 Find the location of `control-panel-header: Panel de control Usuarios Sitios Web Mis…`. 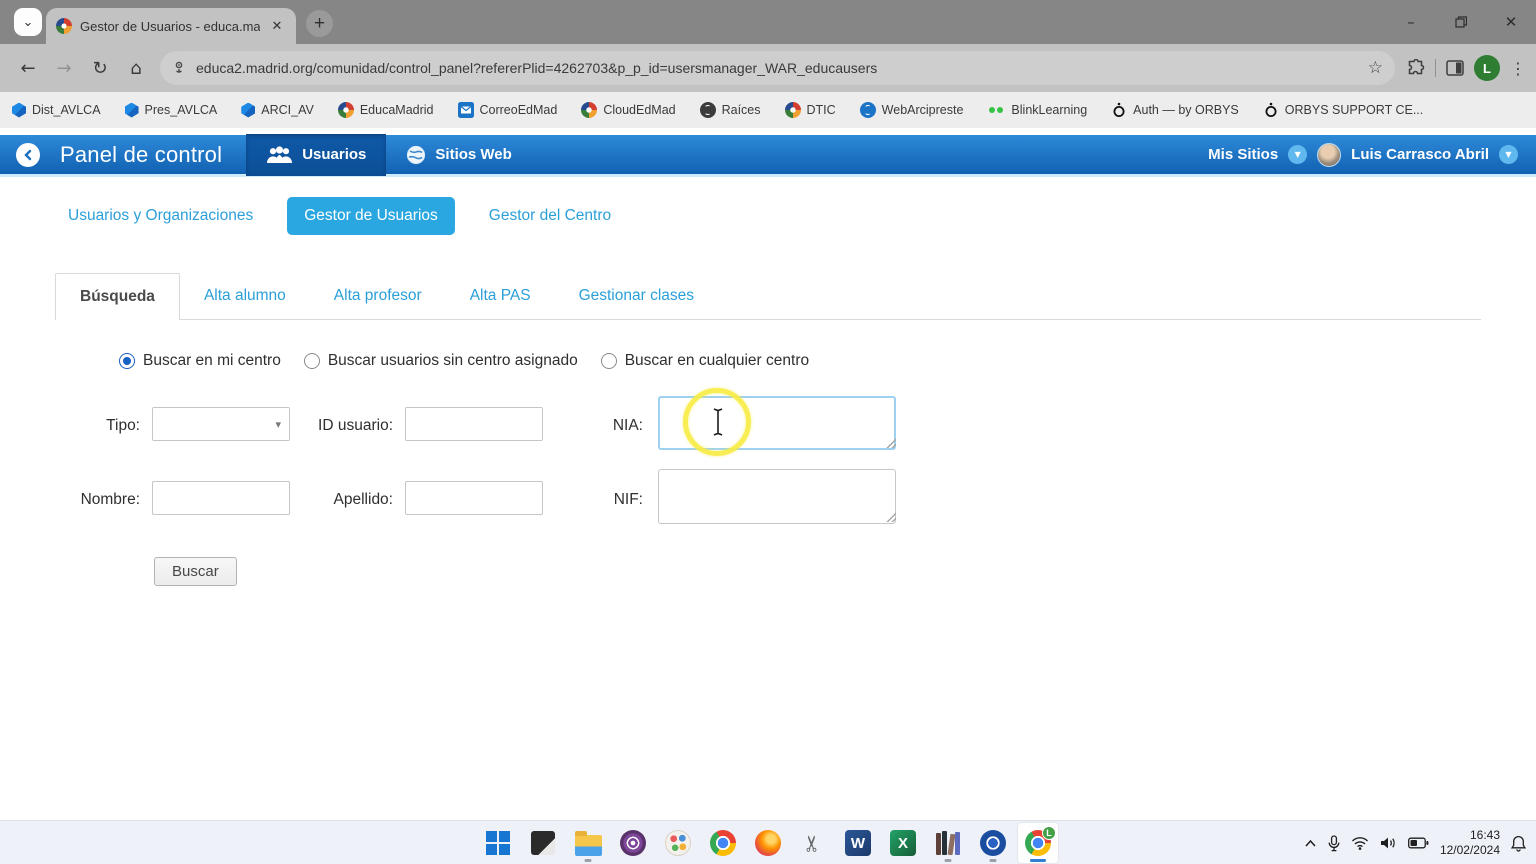

control-panel-header: Panel de control Usuarios Sitios Web Mis… is located at coordinates (768, 155).